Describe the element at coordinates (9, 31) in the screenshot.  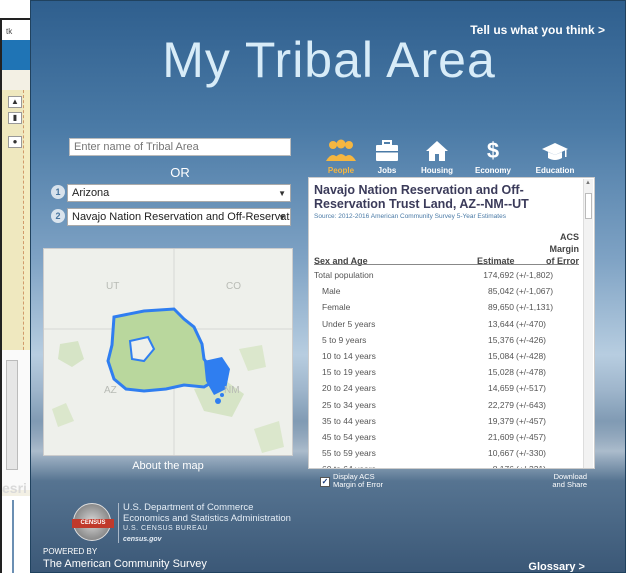
I see `background-window-title: tk` at that location.